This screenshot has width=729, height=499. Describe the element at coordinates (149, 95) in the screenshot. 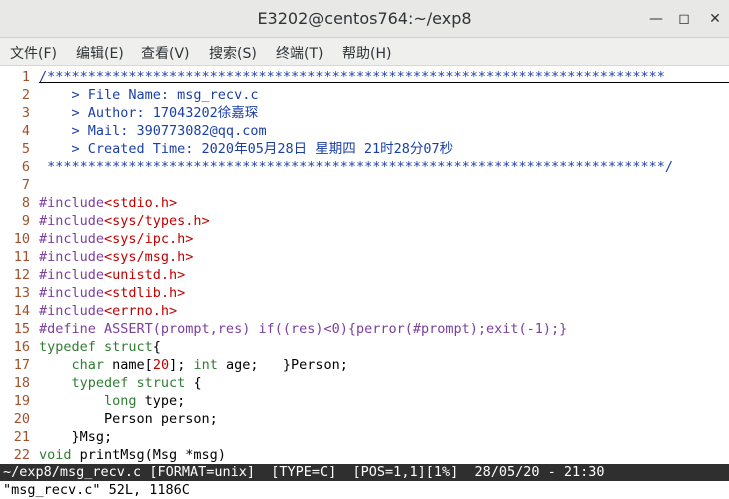

I see `code-token: > File Name: msg_recv.c` at that location.